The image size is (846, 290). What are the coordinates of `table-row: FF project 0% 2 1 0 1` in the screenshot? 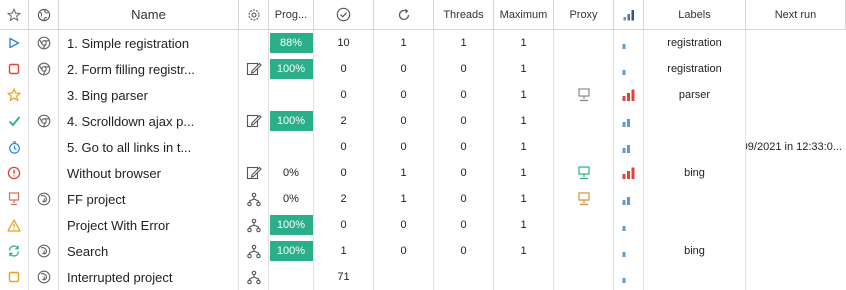 It's located at (423, 199).